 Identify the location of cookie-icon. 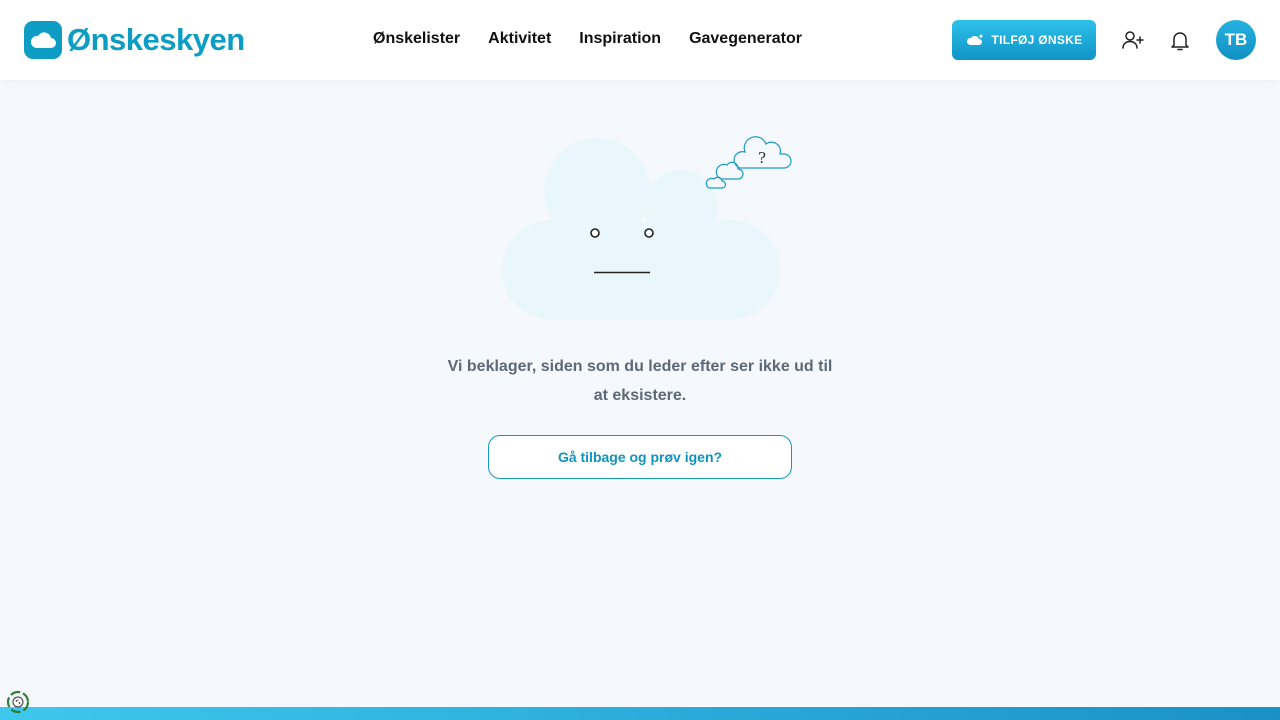
(18, 702).